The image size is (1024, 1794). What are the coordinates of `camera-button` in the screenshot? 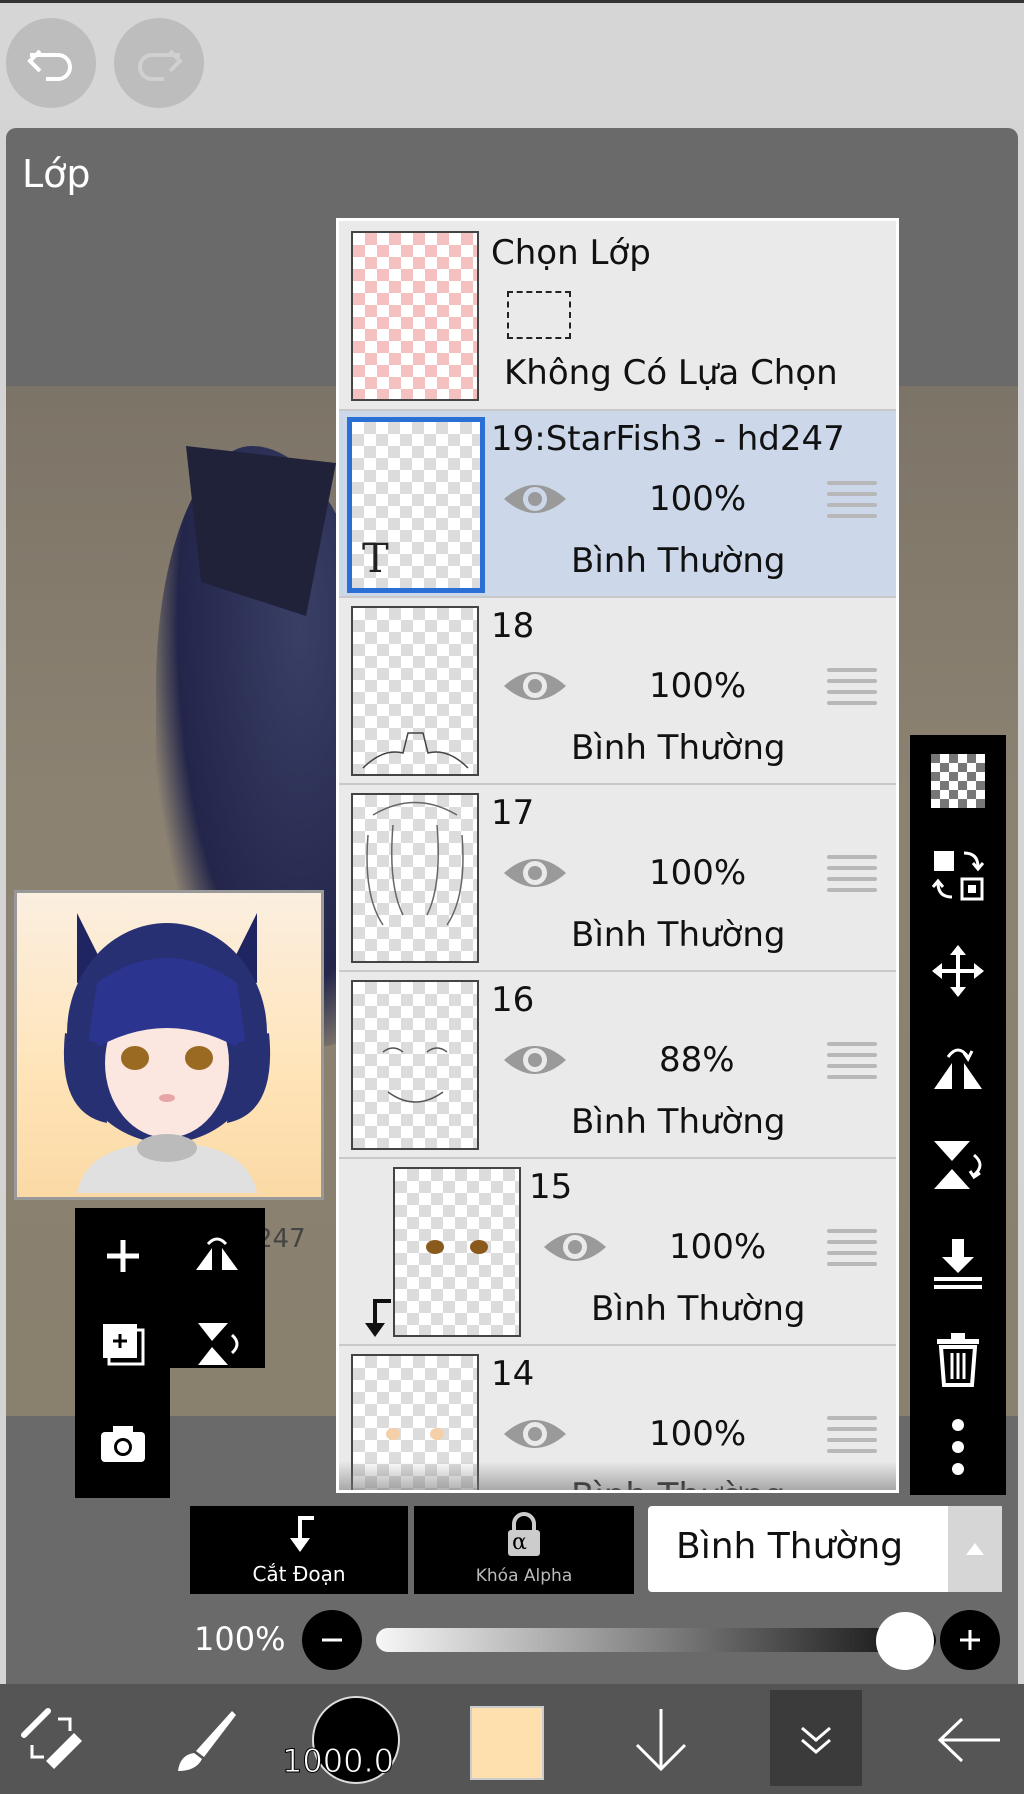 It's located at (123, 1444).